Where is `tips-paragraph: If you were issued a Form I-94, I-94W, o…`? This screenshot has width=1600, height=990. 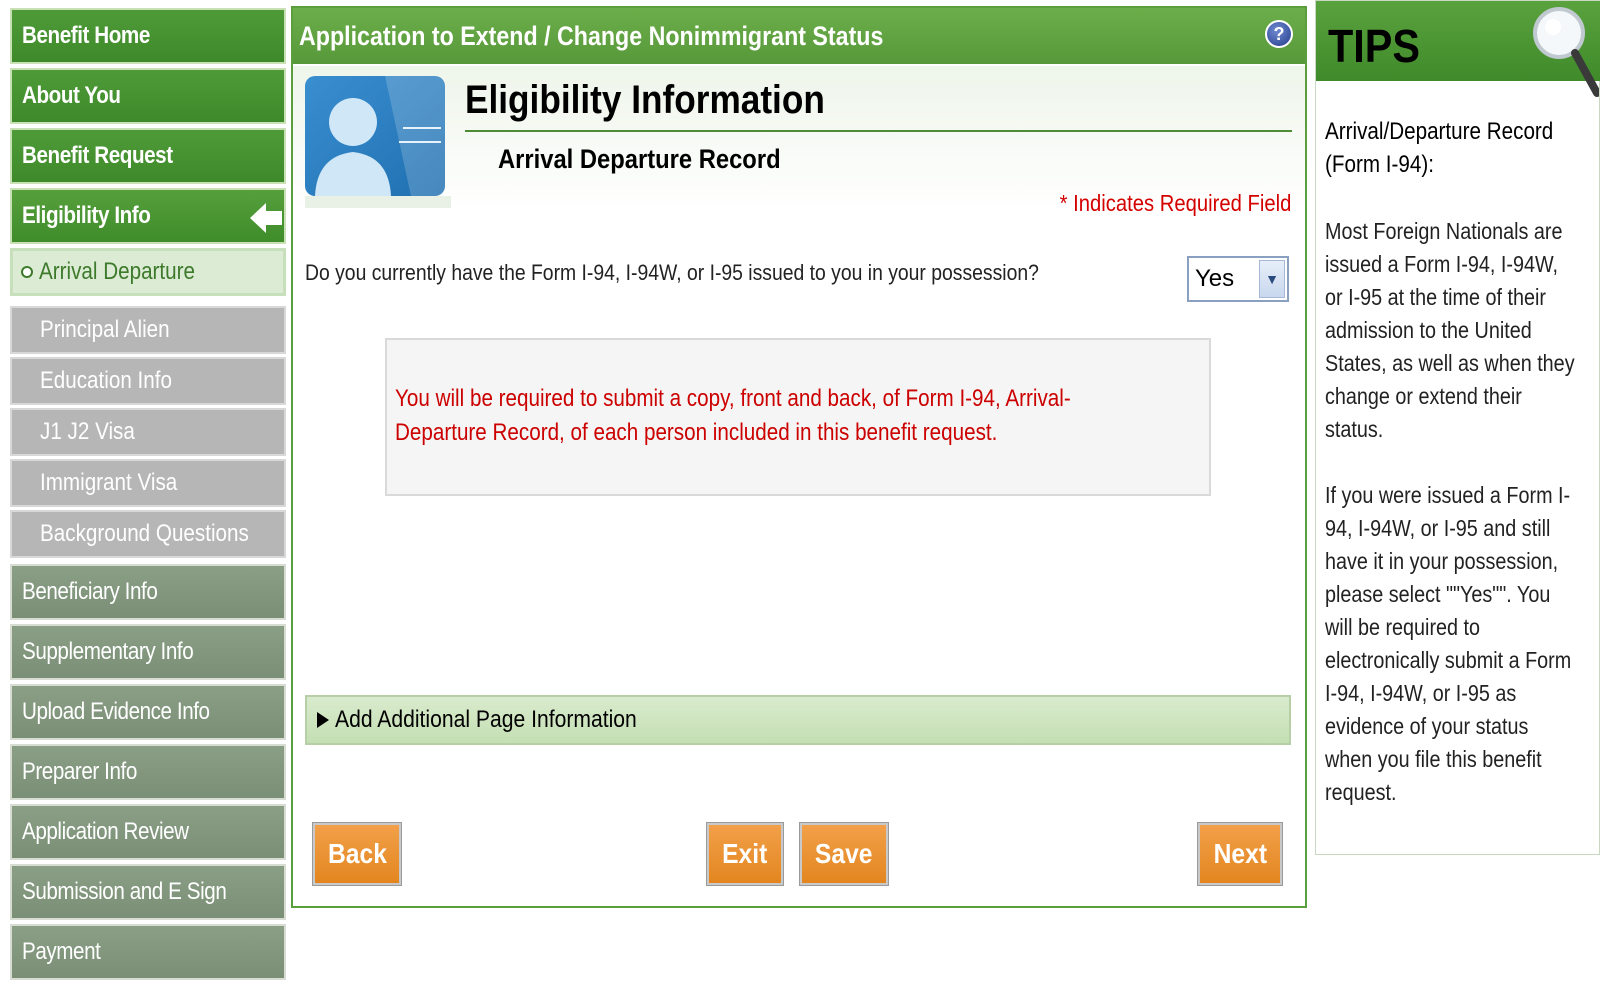 tips-paragraph: If you were issued a Form I-94, I-94W, o… is located at coordinates (1448, 643).